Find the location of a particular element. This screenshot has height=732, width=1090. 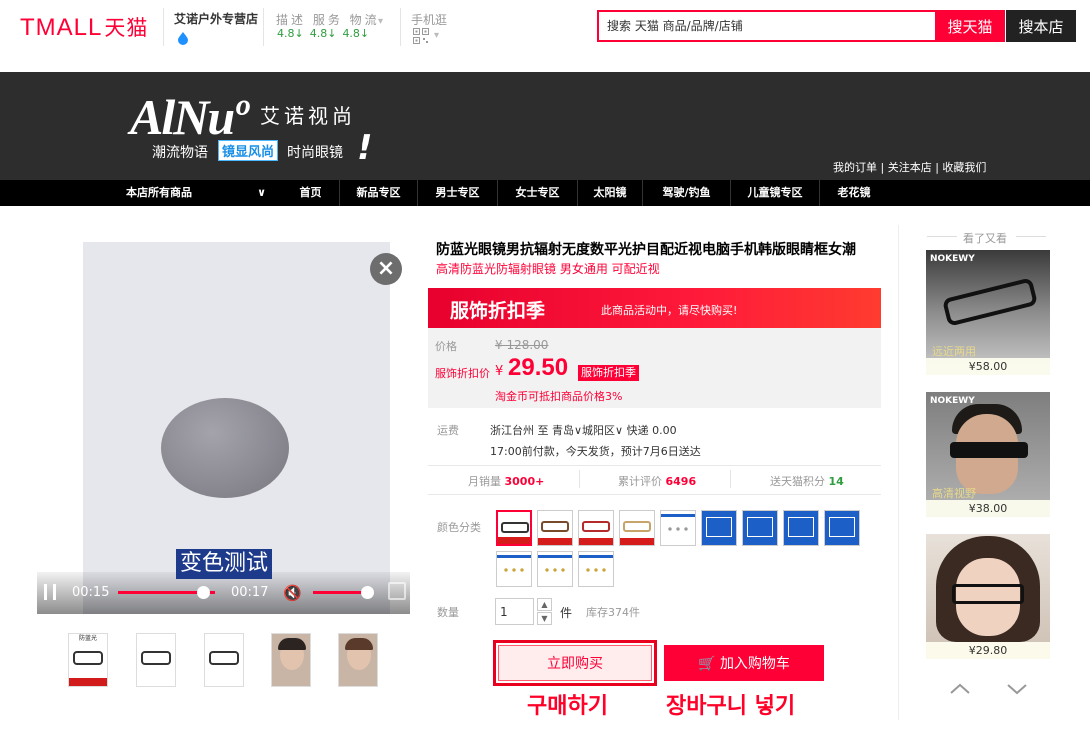

quantity-increase-icon: ▲ is located at coordinates (544, 604).